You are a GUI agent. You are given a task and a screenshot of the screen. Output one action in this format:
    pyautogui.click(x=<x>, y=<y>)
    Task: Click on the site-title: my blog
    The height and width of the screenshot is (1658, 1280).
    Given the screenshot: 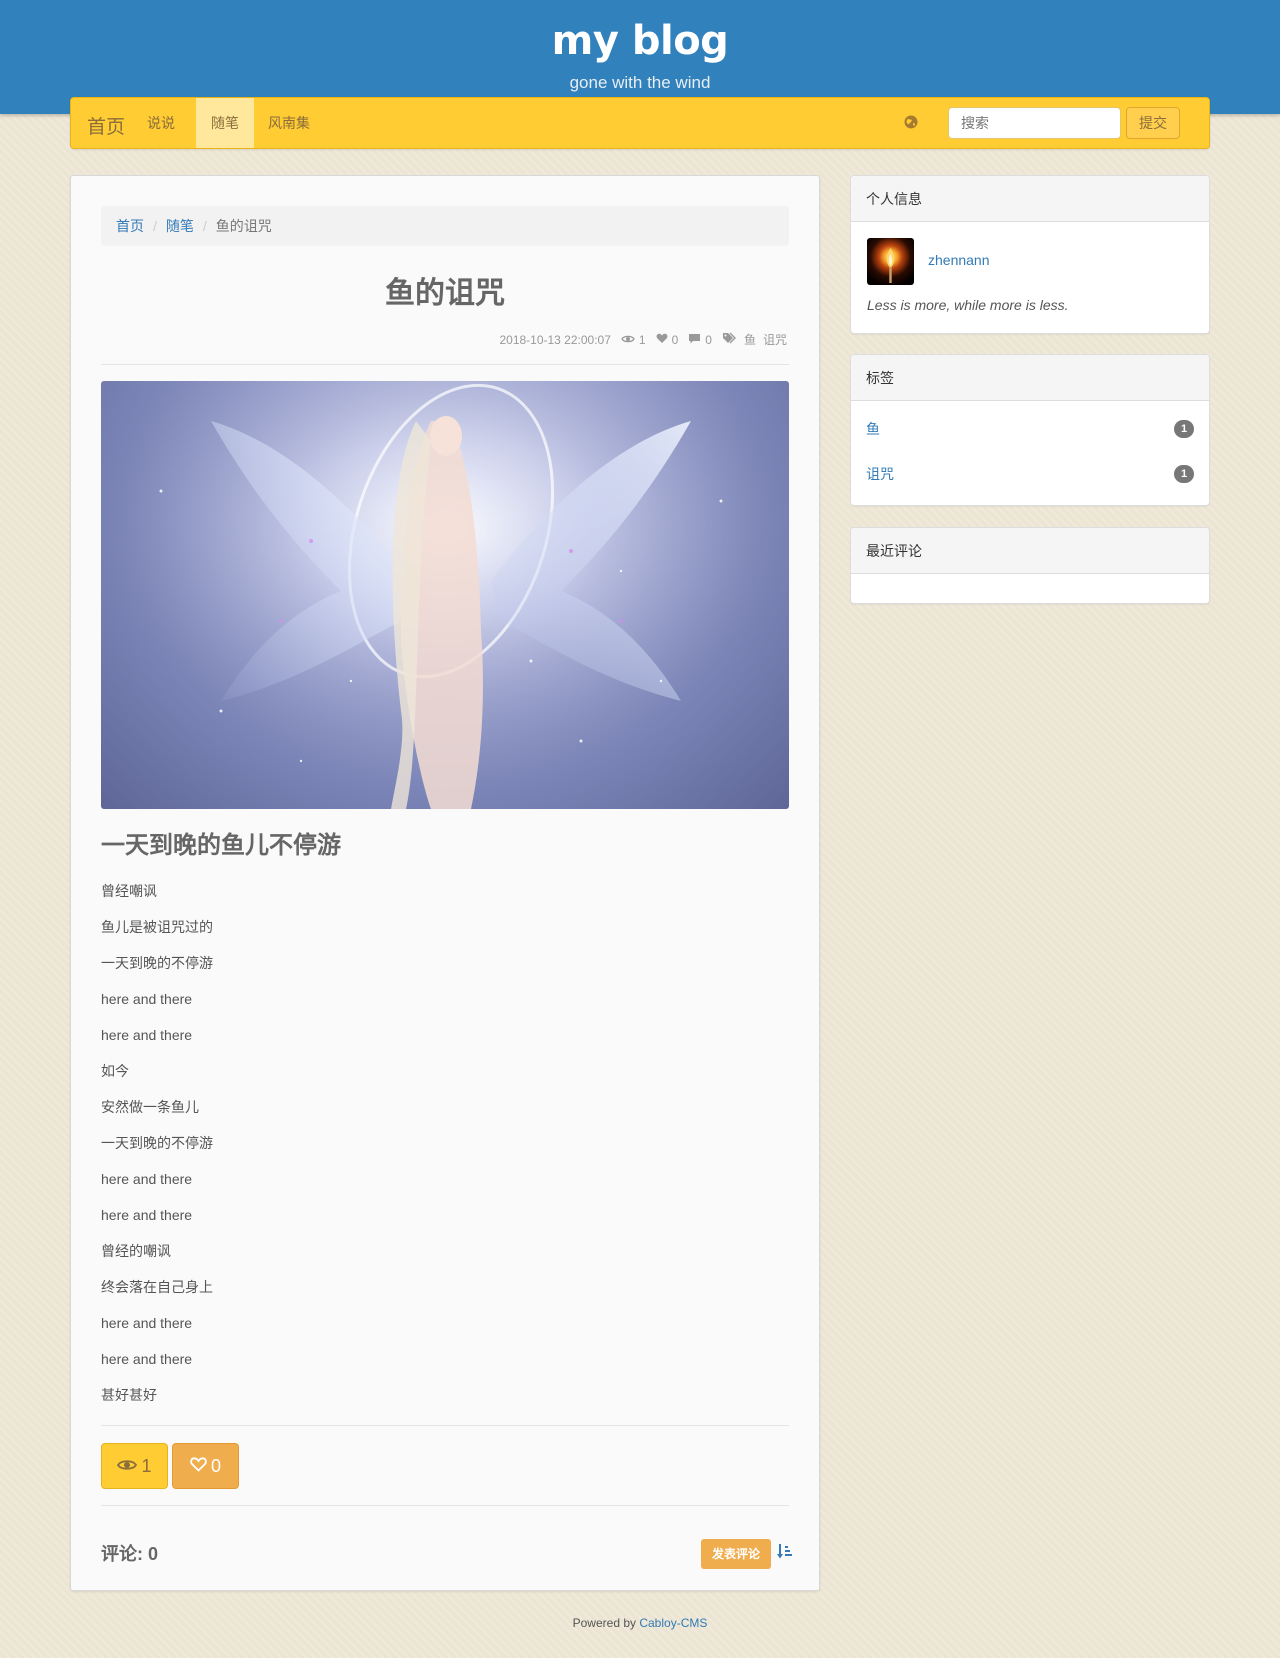 What is the action you would take?
    pyautogui.click(x=640, y=41)
    